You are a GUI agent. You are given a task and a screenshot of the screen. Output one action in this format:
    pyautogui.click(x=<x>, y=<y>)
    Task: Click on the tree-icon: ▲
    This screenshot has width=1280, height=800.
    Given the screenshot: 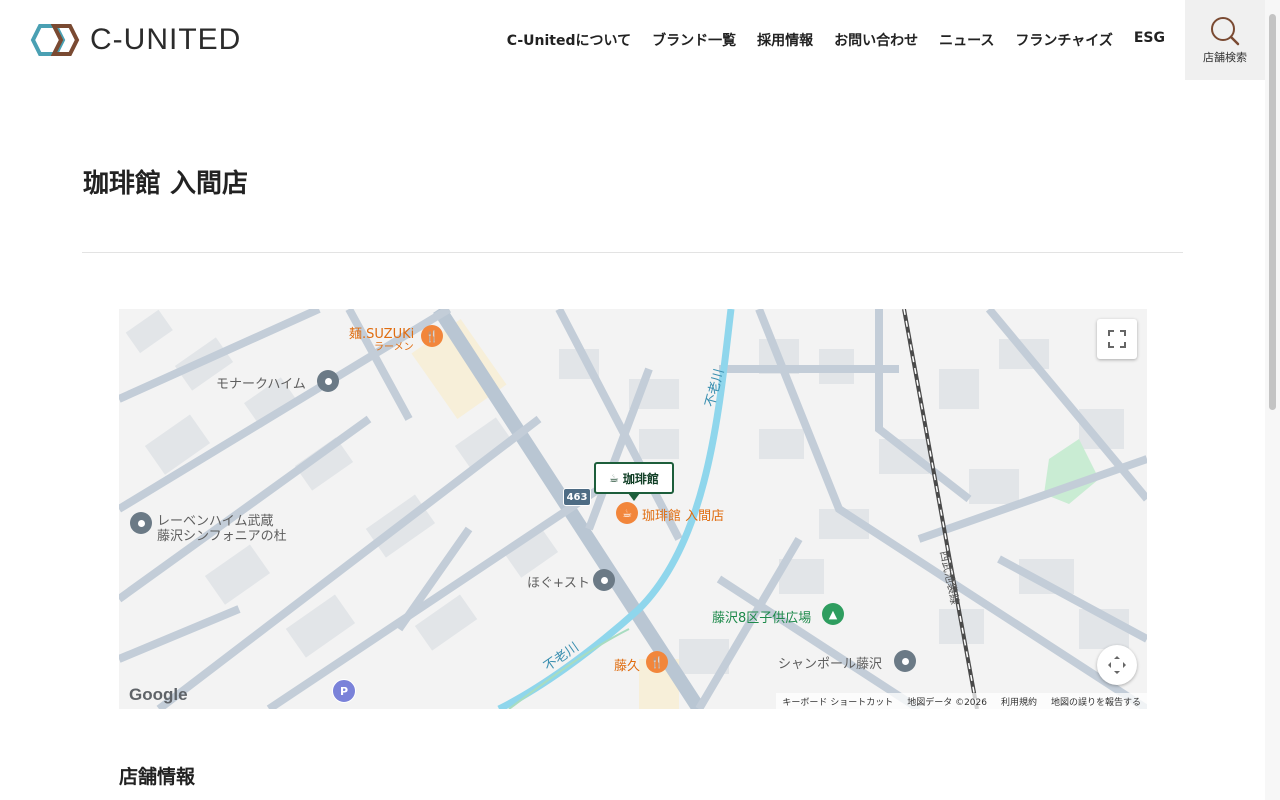 What is the action you would take?
    pyautogui.click(x=833, y=614)
    